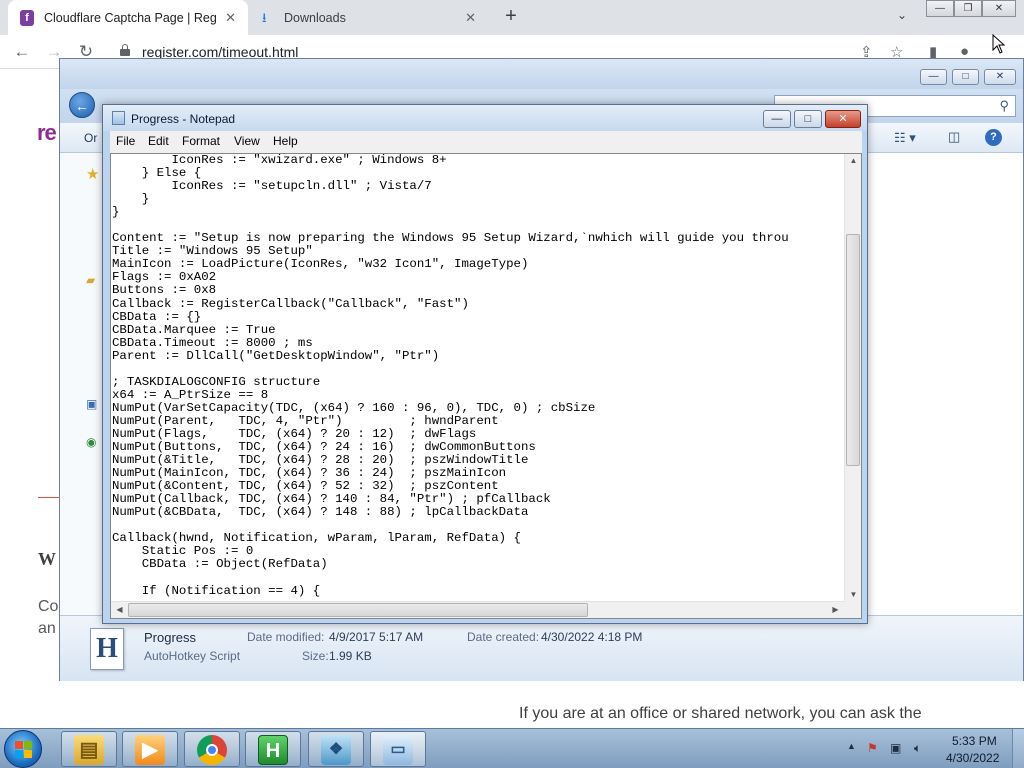 The width and height of the screenshot is (1024, 768). What do you see at coordinates (592, 637) in the screenshot?
I see `date-created-value: 4/30/2022 4:18 PM` at bounding box center [592, 637].